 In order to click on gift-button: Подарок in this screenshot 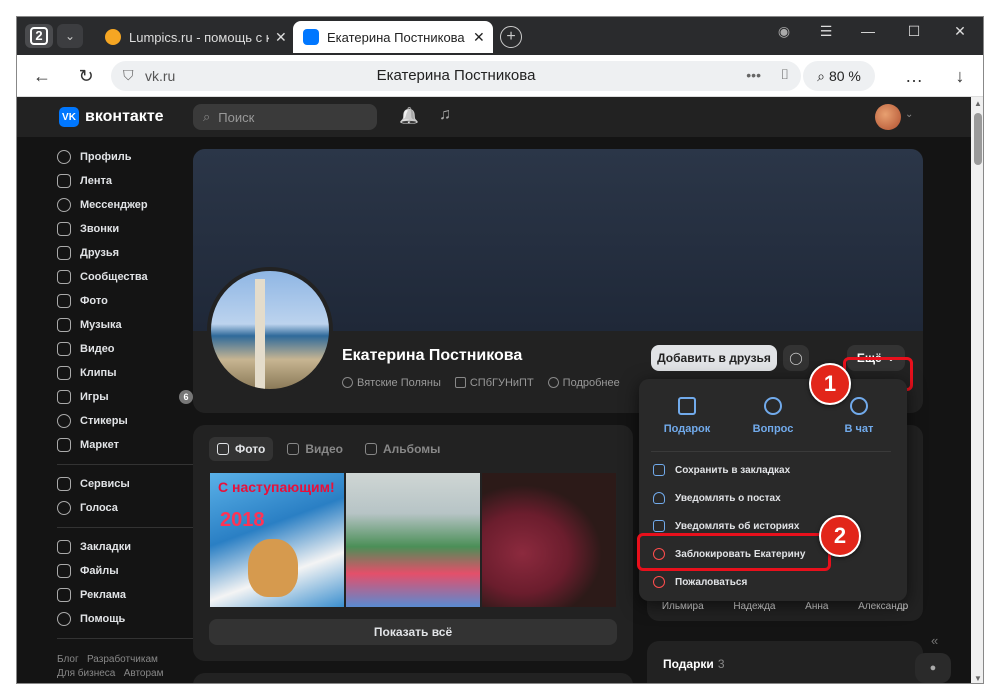, I will do `click(687, 416)`.